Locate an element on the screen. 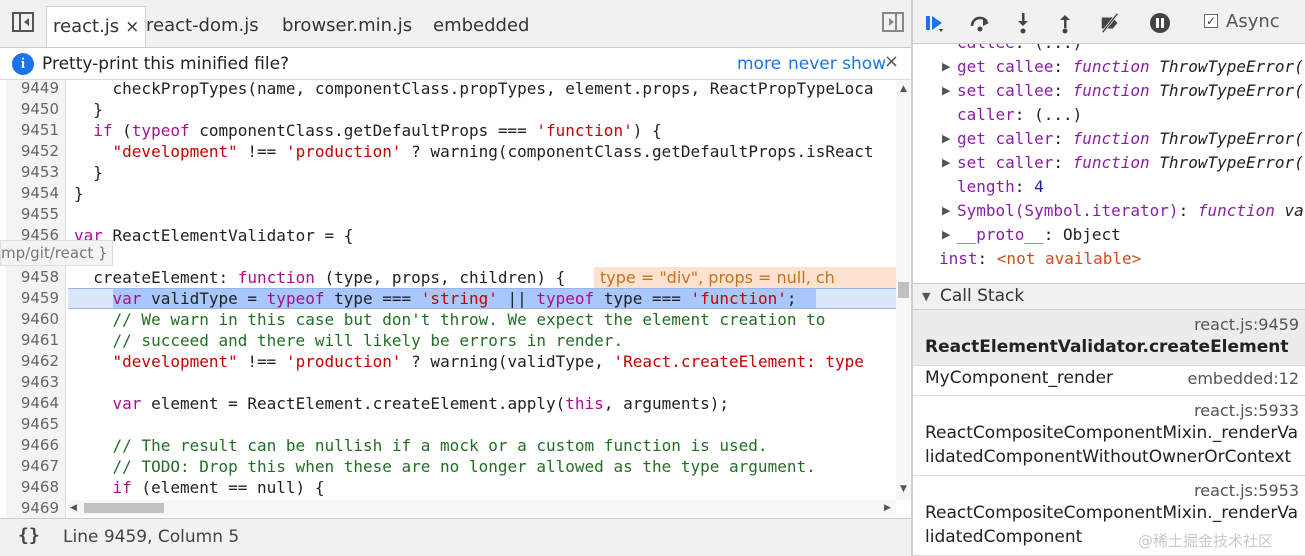 The width and height of the screenshot is (1305, 556). line-number: 9459 is located at coordinates (40, 298).